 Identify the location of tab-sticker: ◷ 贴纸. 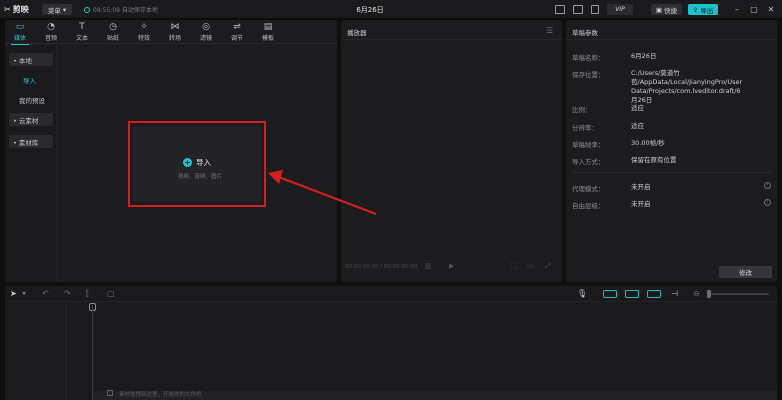
(113, 33).